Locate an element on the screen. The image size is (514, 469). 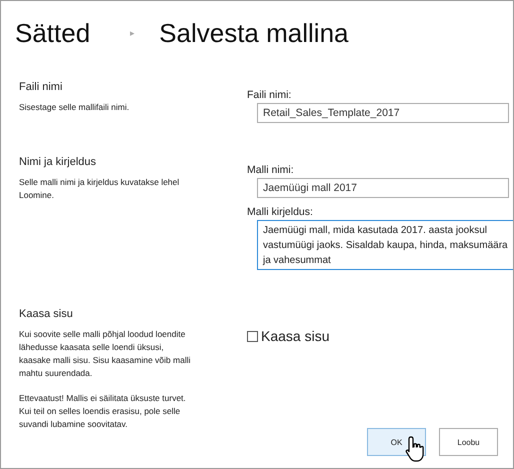
cancel-button: Loobu is located at coordinates (468, 442).